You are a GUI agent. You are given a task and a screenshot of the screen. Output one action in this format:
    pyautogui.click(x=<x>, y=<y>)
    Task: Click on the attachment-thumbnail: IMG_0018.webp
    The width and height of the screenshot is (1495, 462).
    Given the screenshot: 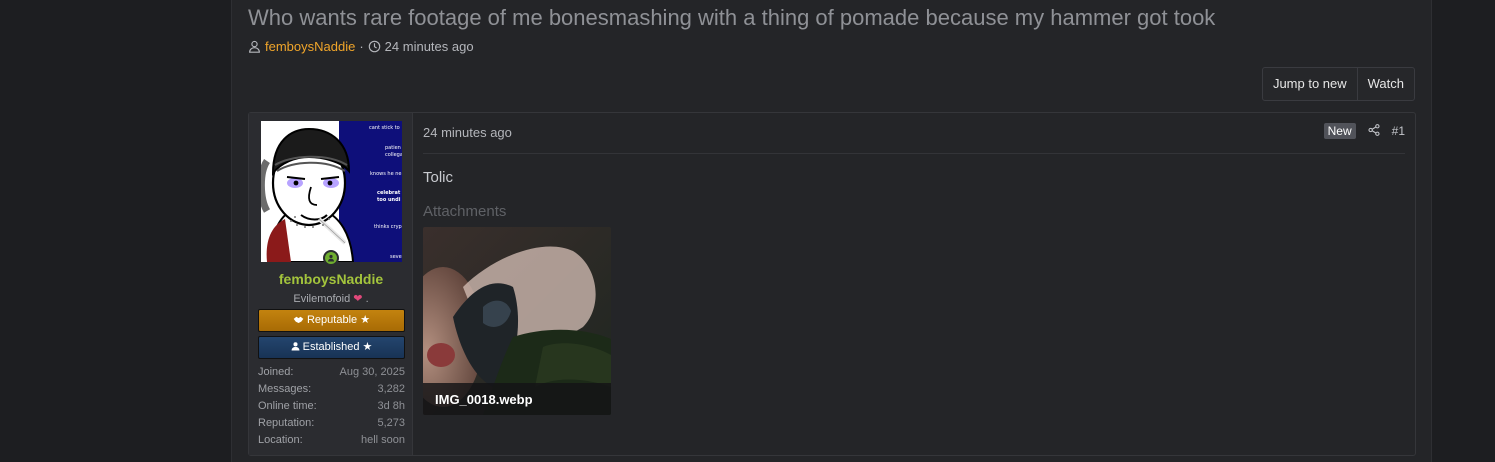 What is the action you would take?
    pyautogui.click(x=517, y=321)
    